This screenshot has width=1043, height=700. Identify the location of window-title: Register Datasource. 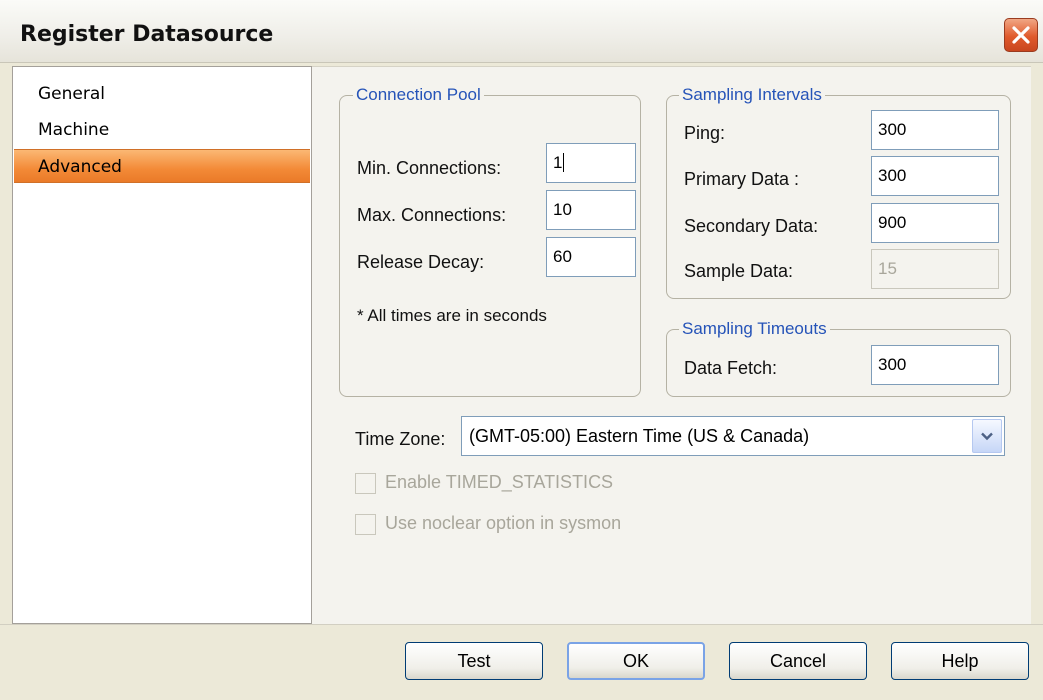
(147, 34).